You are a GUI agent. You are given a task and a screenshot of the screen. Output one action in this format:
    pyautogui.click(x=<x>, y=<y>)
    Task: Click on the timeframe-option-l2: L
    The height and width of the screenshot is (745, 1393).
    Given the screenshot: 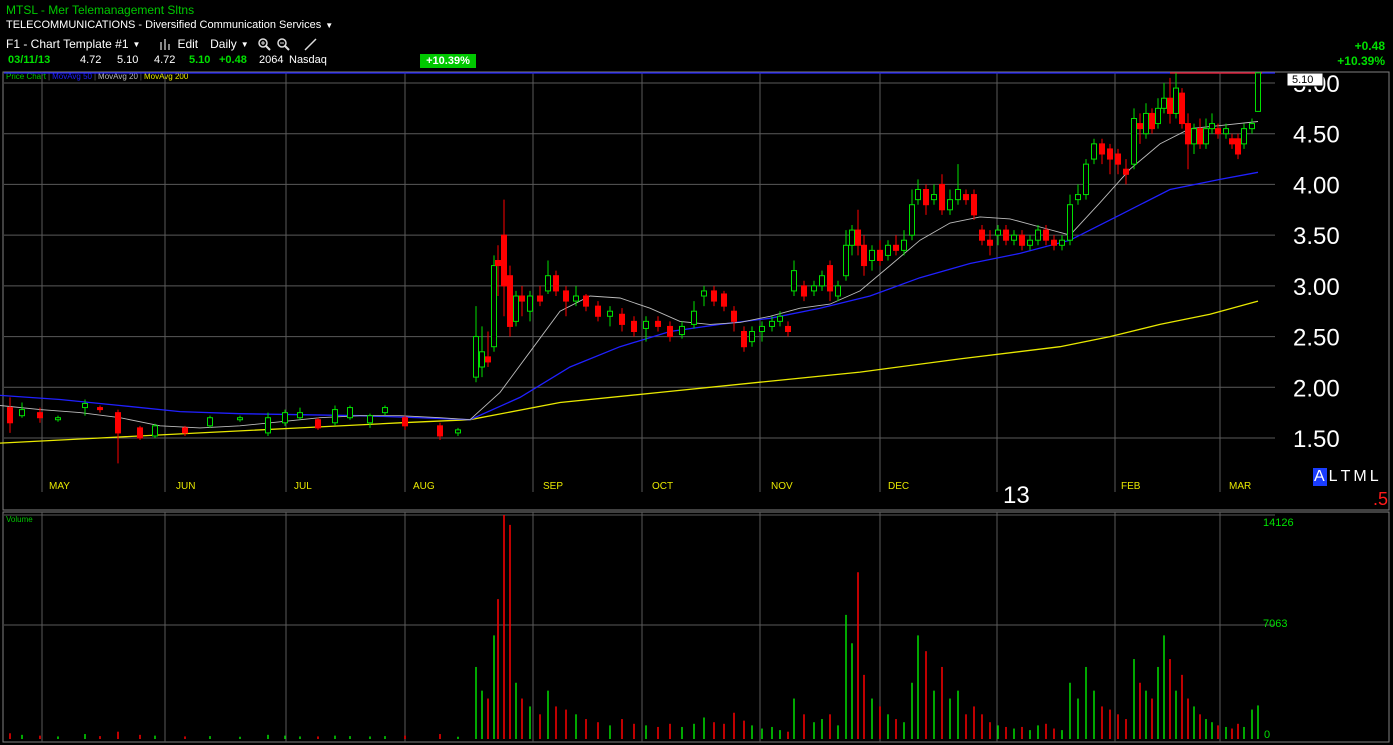 What is the action you would take?
    pyautogui.click(x=1375, y=477)
    